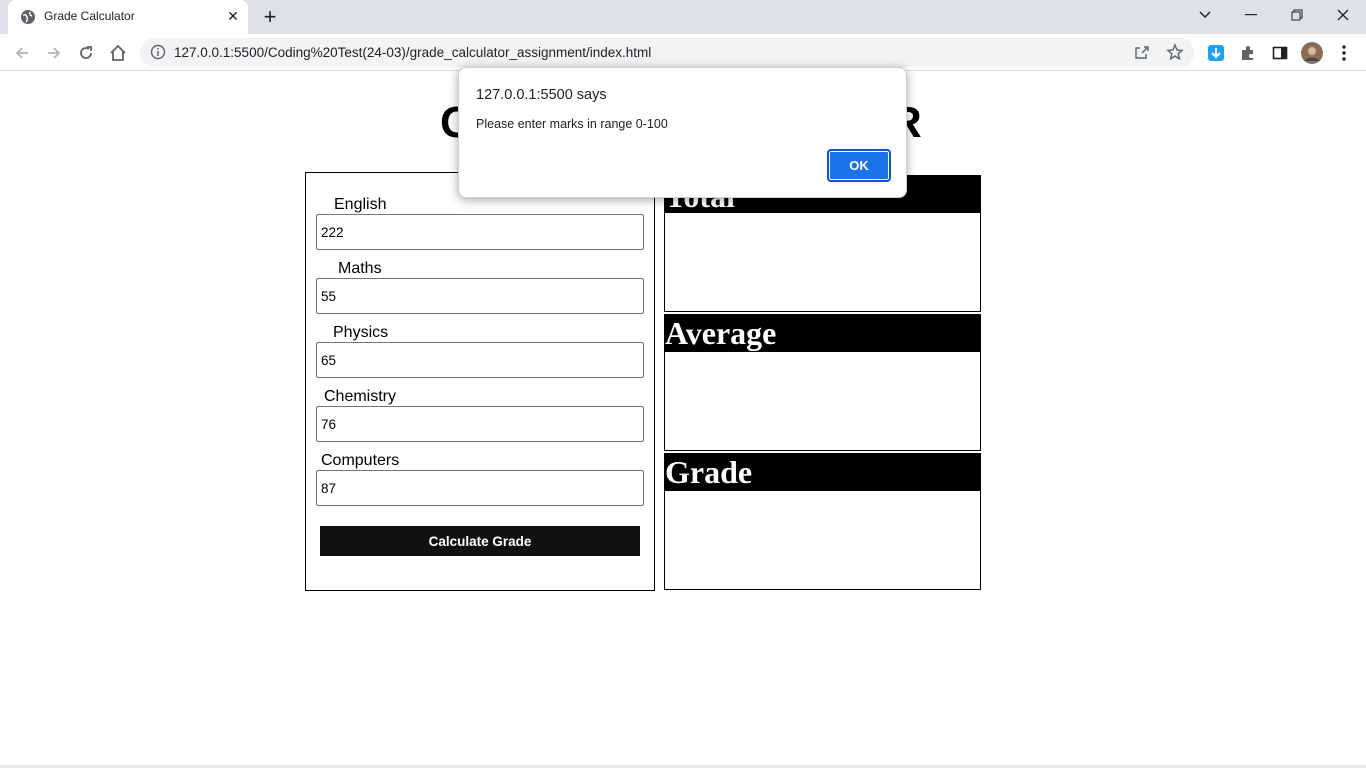  Describe the element at coordinates (1344, 53) in the screenshot. I see `menu-kebab-icon` at that location.